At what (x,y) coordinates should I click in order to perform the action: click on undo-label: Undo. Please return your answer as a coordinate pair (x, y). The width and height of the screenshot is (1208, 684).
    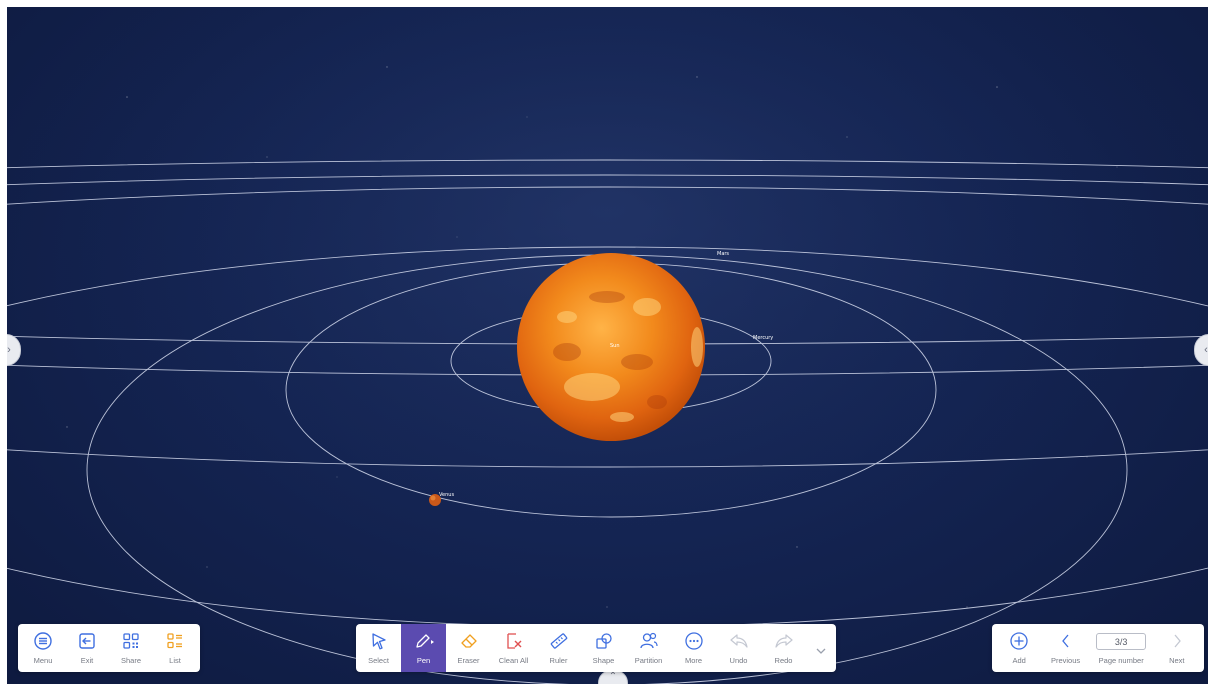
    Looking at the image, I should click on (738, 660).